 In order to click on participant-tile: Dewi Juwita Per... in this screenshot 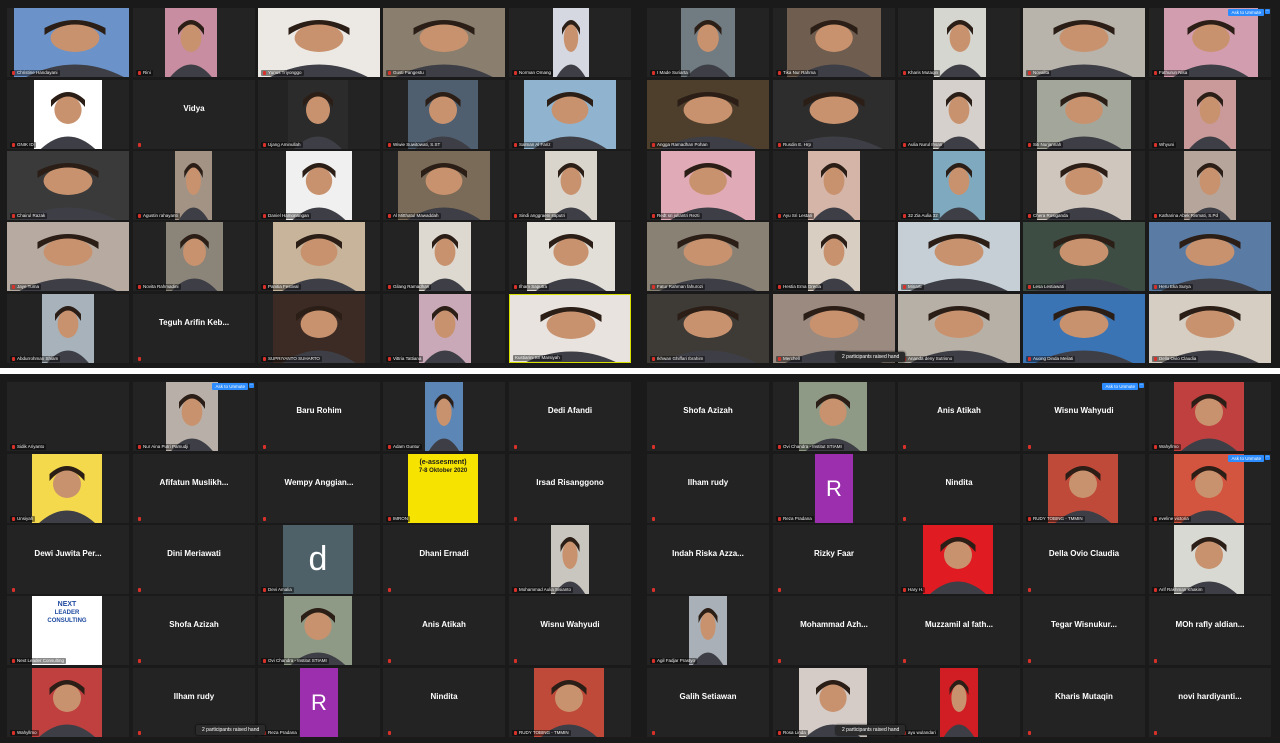, I will do `click(68, 559)`.